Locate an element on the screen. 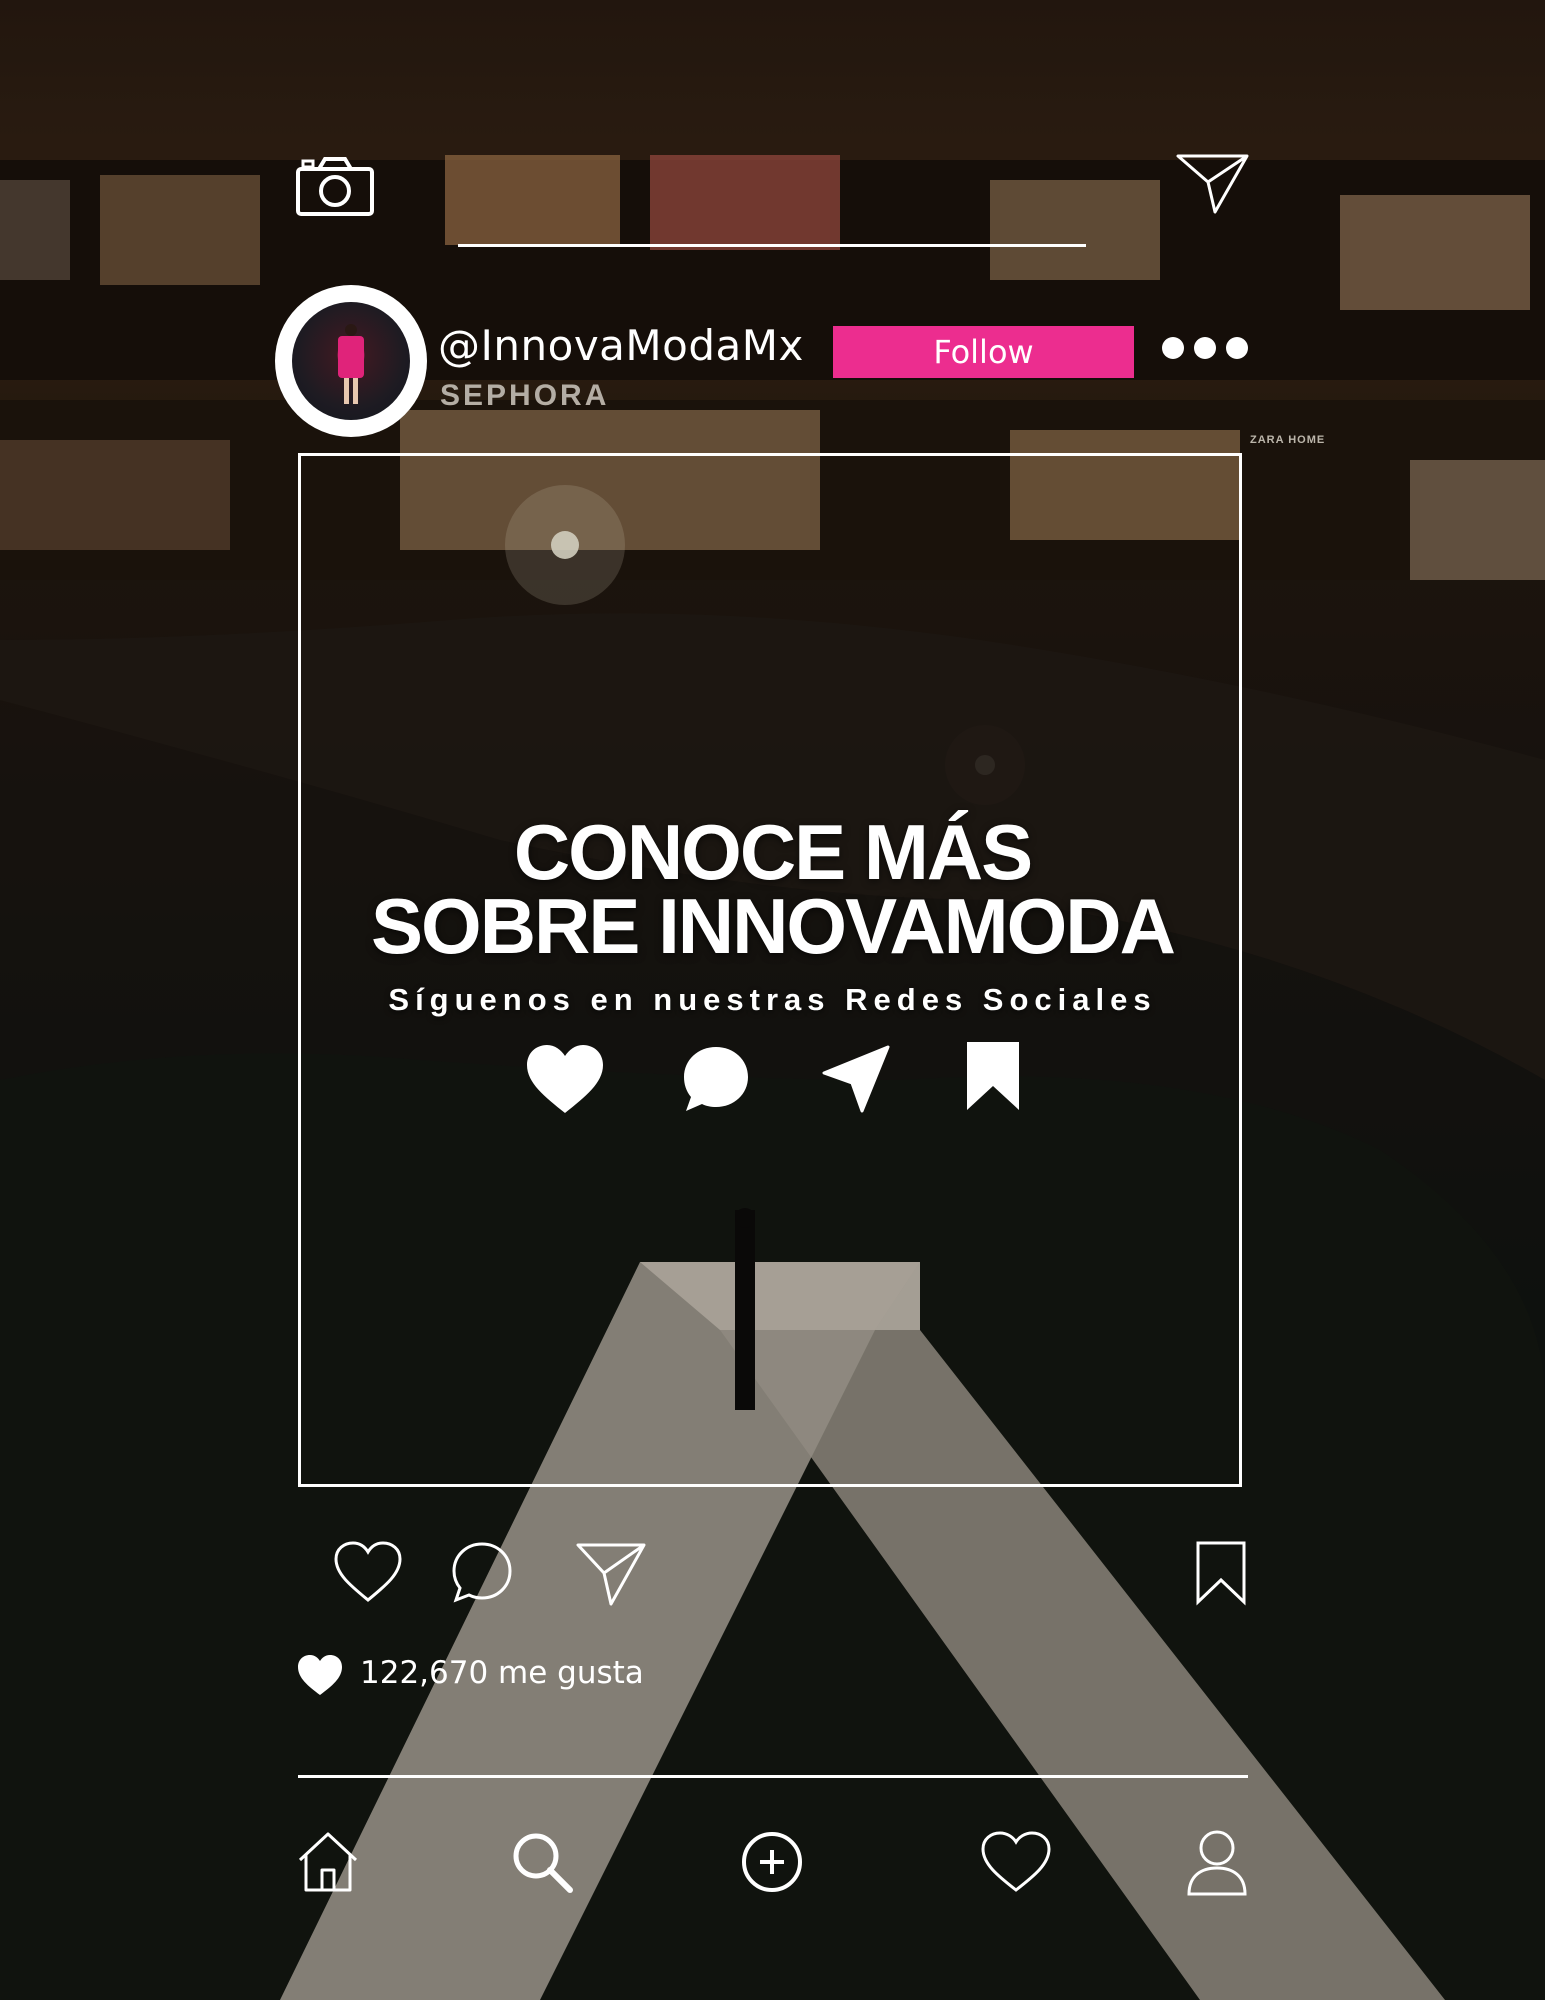 Image resolution: width=1545 pixels, height=2000 pixels. comment-icon is located at coordinates (716, 1079).